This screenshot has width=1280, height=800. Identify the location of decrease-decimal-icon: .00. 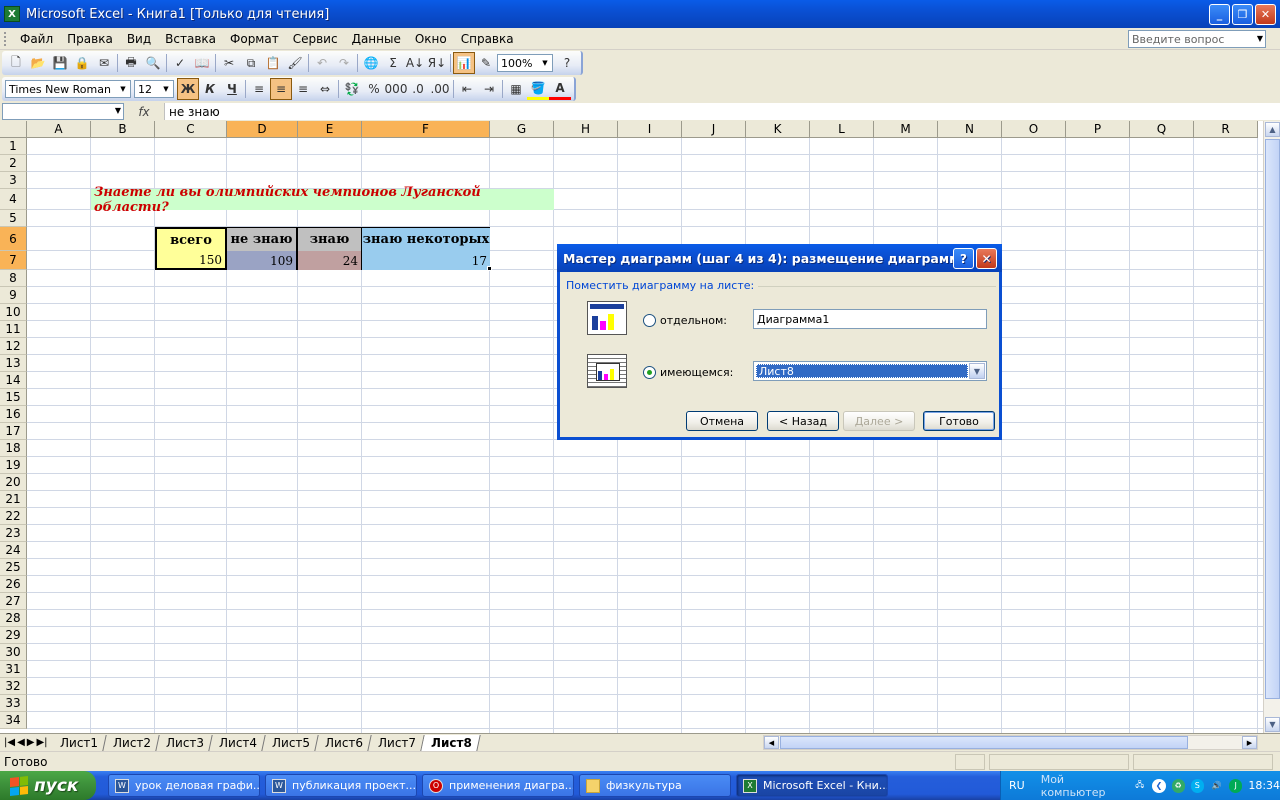
(440, 89).